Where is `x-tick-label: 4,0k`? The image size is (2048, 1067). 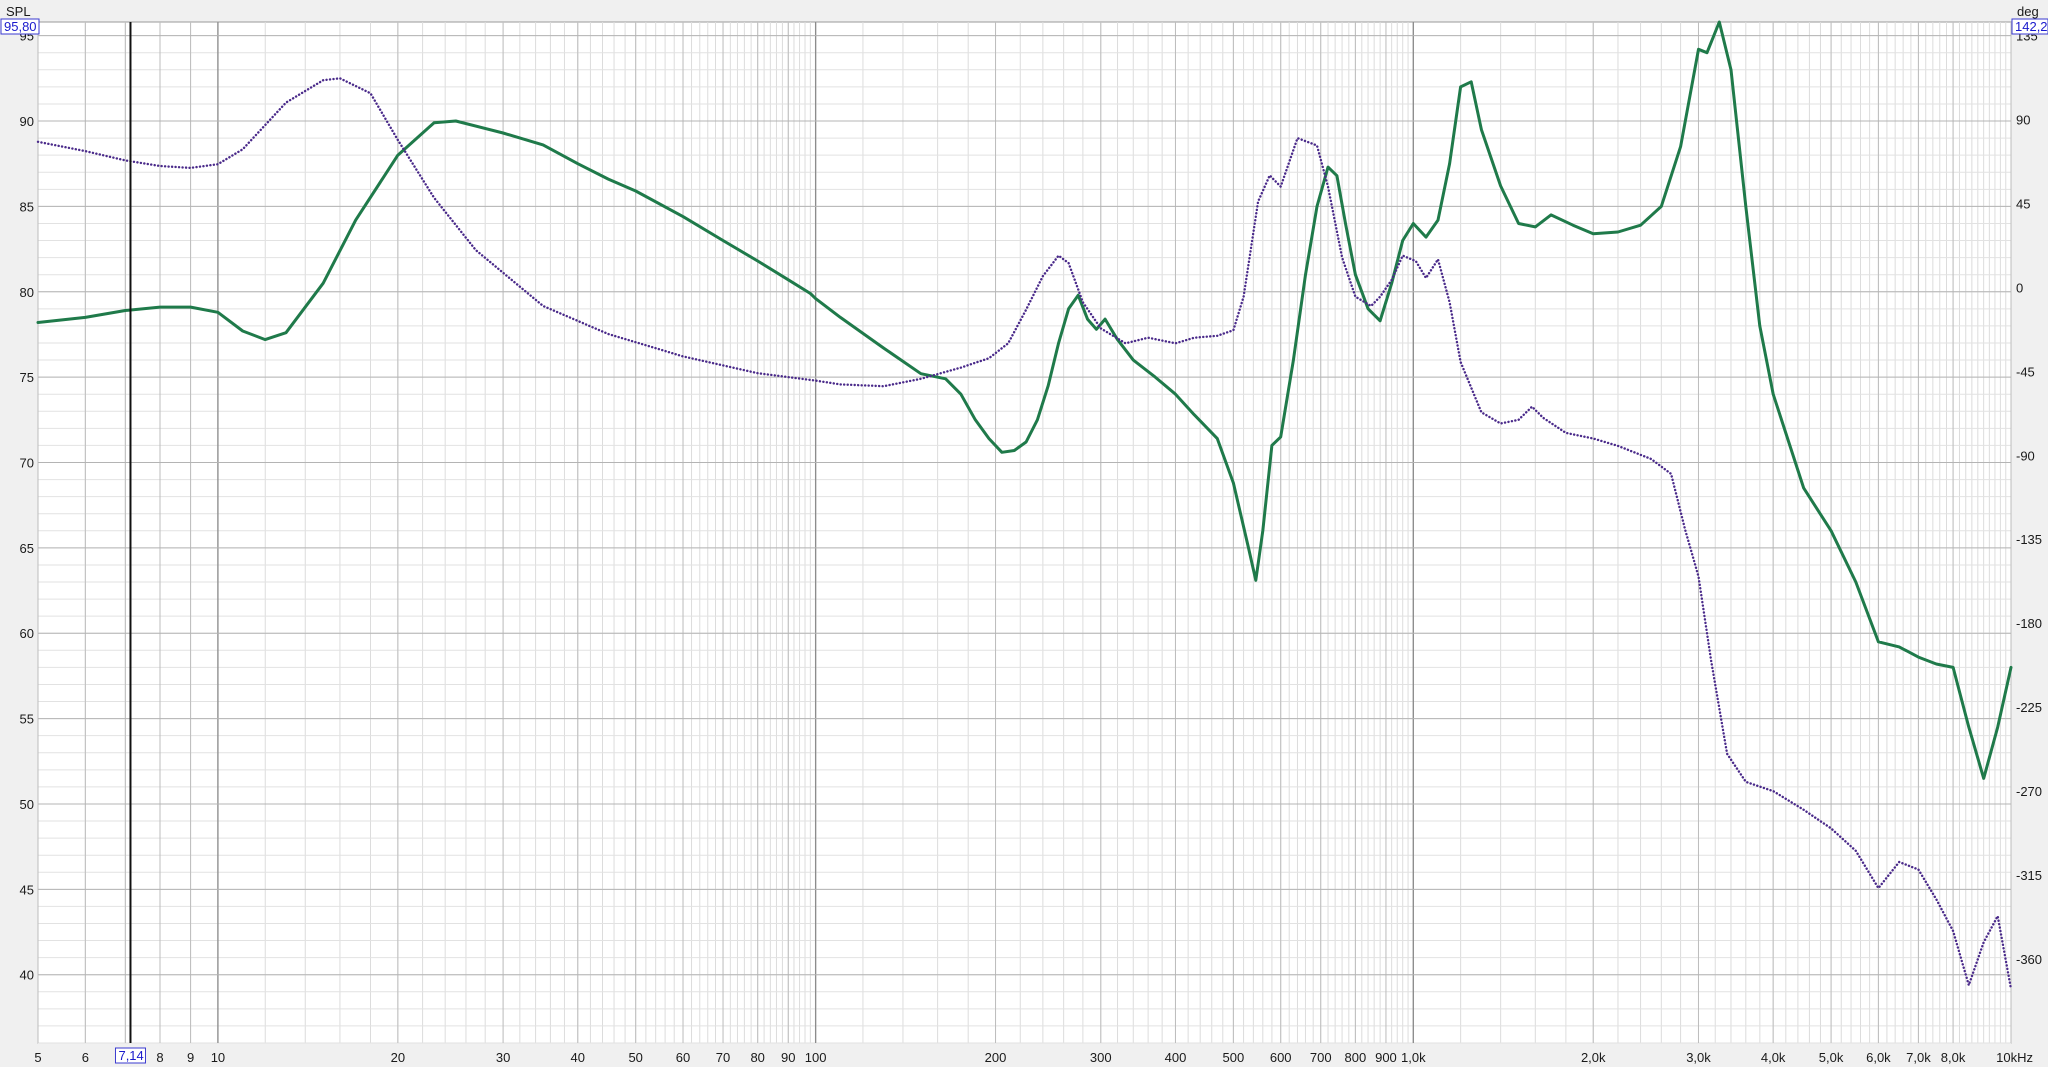
x-tick-label: 4,0k is located at coordinates (1773, 1057).